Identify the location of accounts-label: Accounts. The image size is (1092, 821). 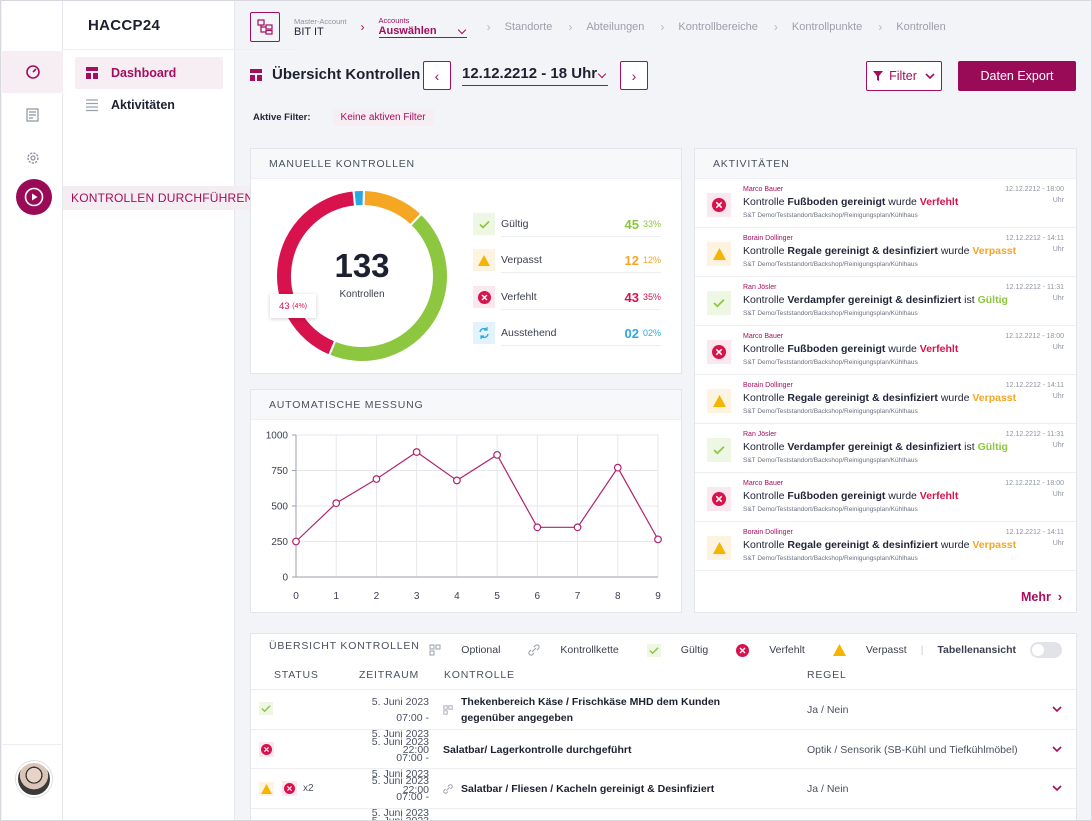
(394, 20).